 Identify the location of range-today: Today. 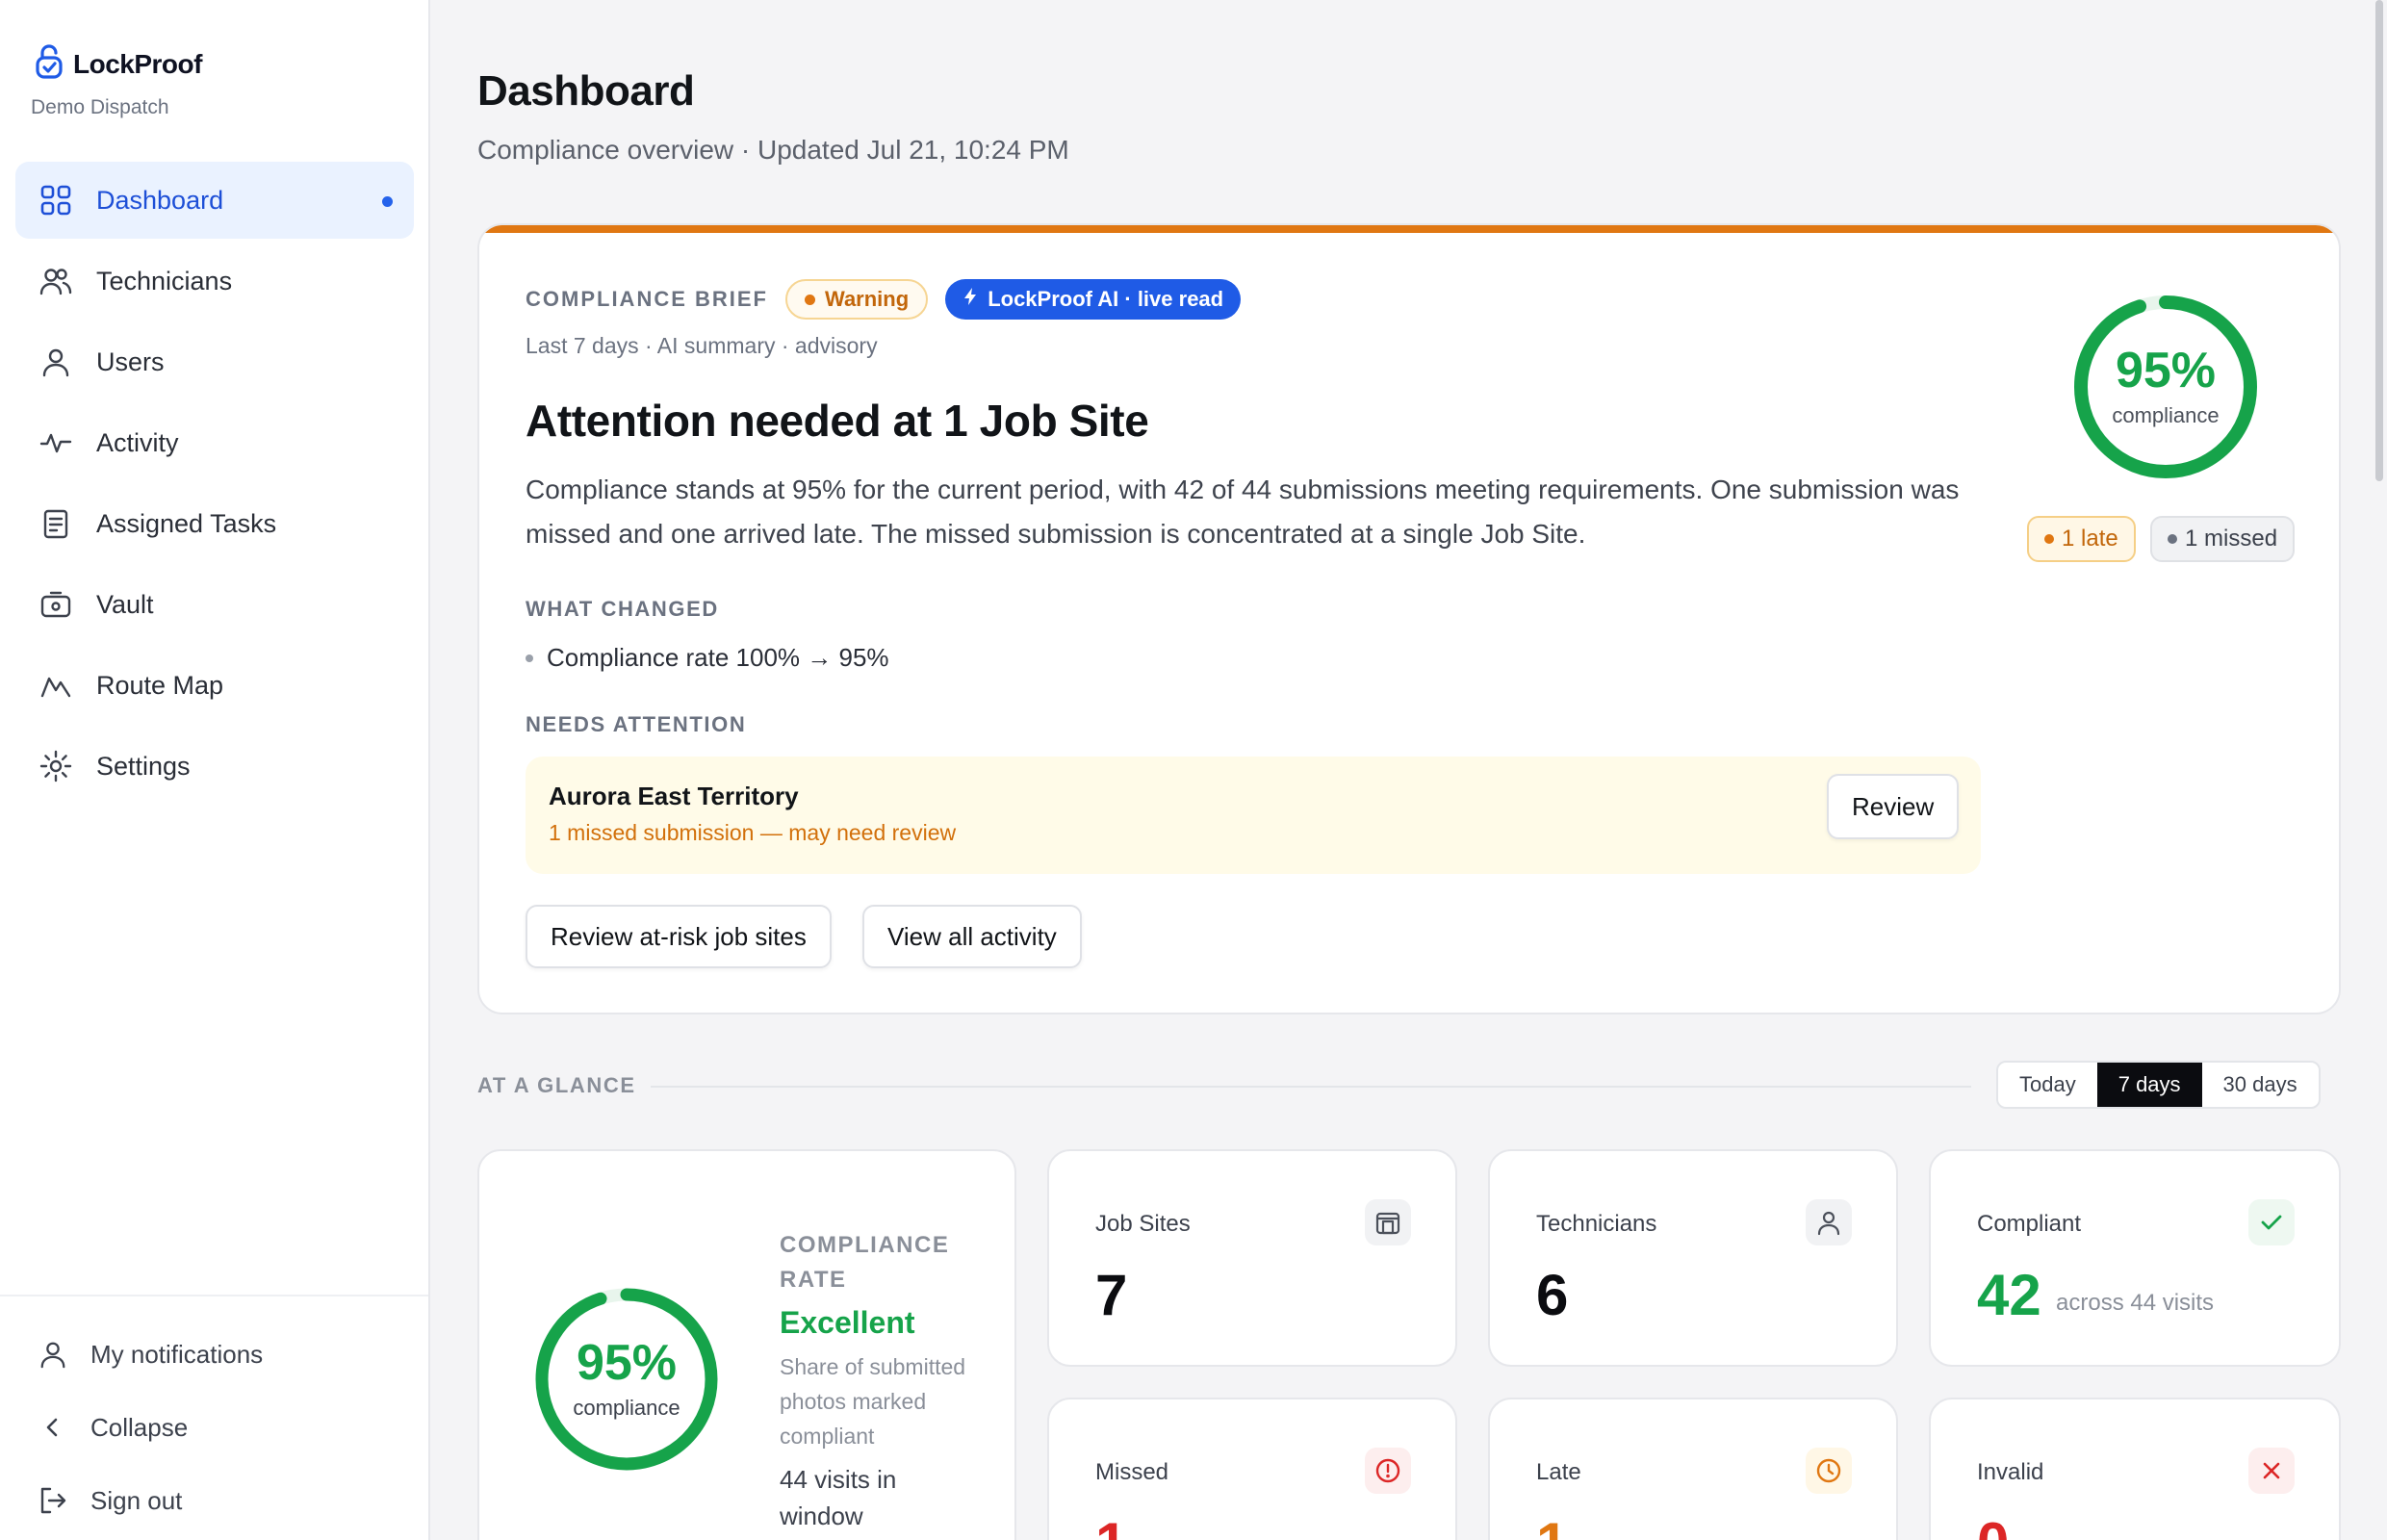
(2047, 1085).